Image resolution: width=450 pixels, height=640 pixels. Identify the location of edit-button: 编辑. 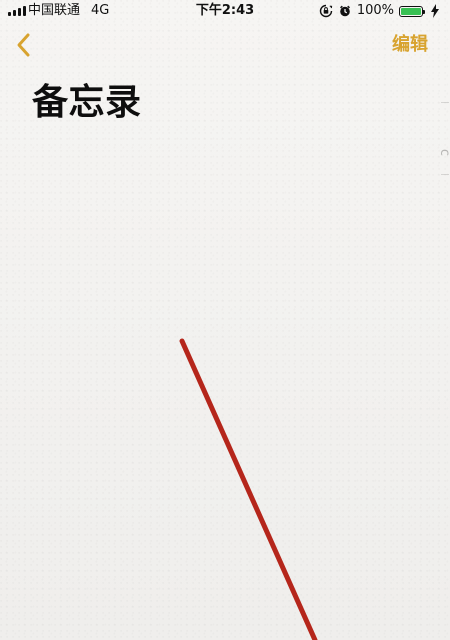
(410, 45).